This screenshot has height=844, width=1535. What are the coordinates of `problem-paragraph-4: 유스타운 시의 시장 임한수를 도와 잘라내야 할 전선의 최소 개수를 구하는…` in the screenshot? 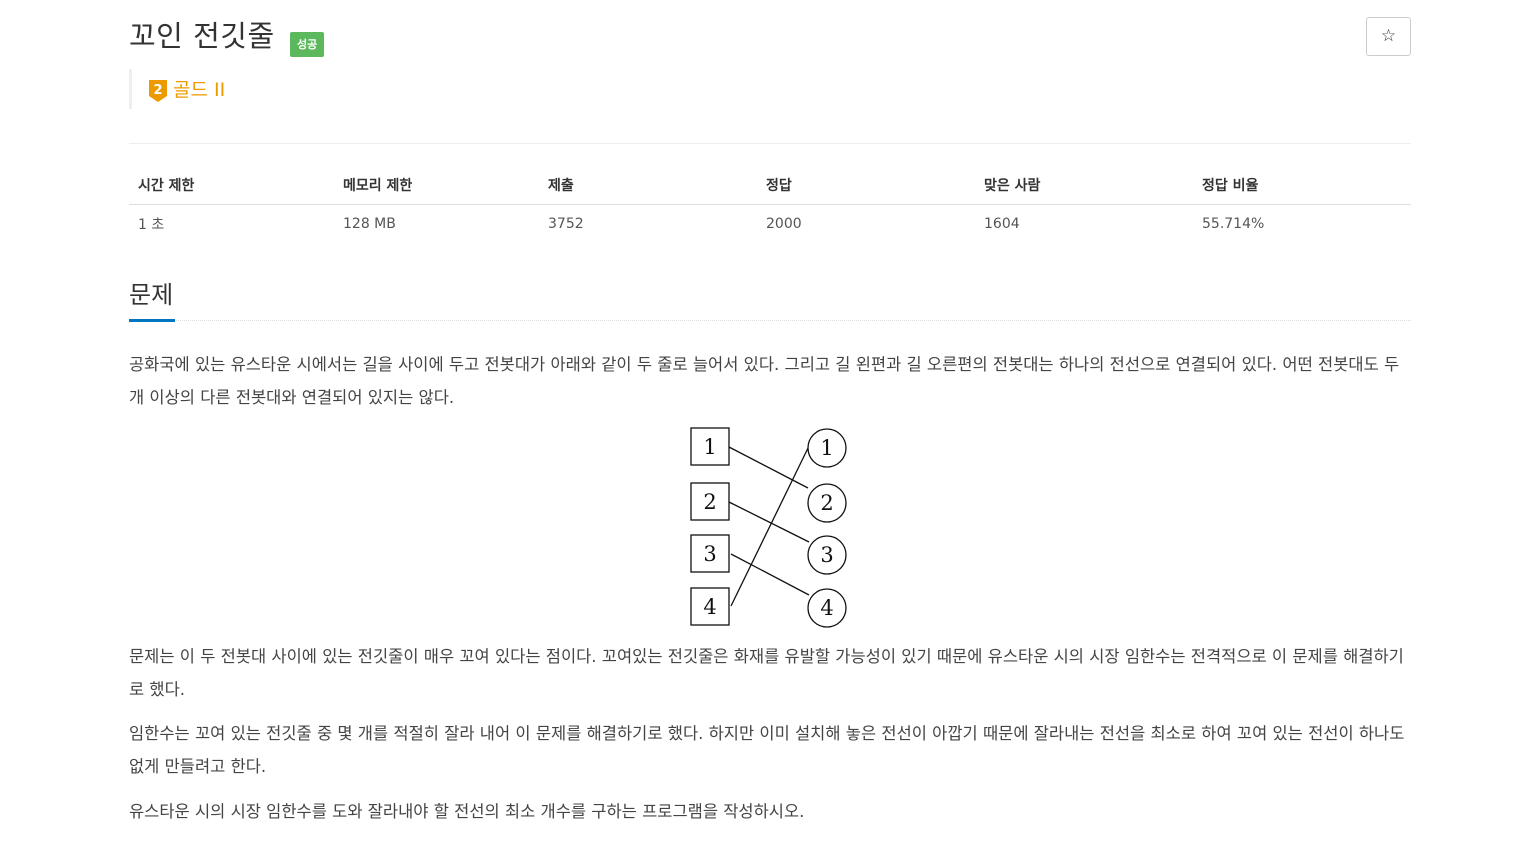 It's located at (467, 811).